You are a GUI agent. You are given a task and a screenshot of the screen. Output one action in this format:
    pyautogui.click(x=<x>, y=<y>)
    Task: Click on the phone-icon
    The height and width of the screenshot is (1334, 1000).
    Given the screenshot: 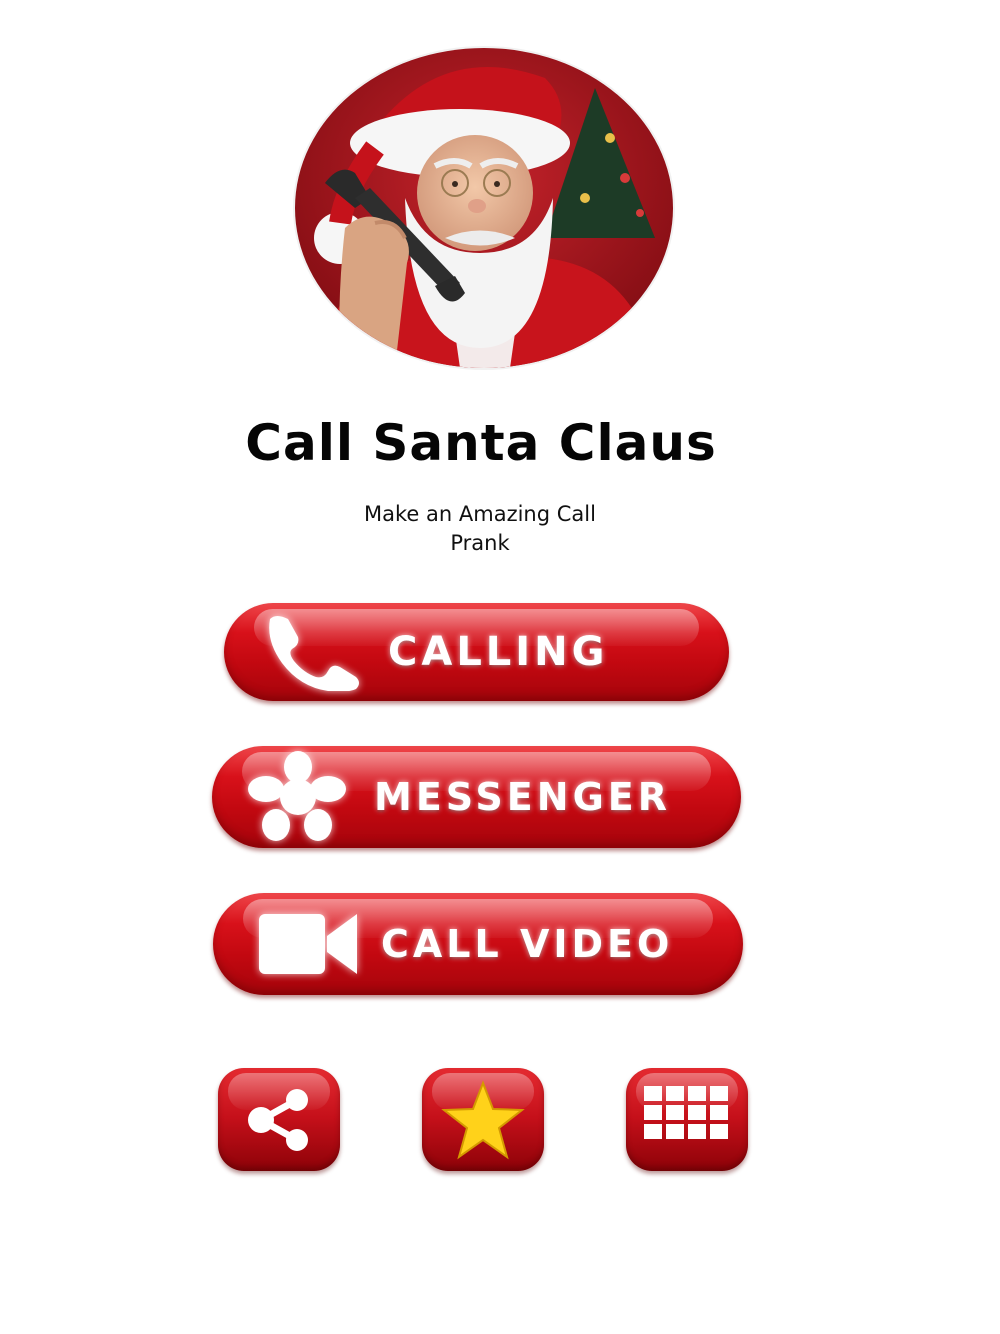 What is the action you would take?
    pyautogui.click(x=314, y=653)
    